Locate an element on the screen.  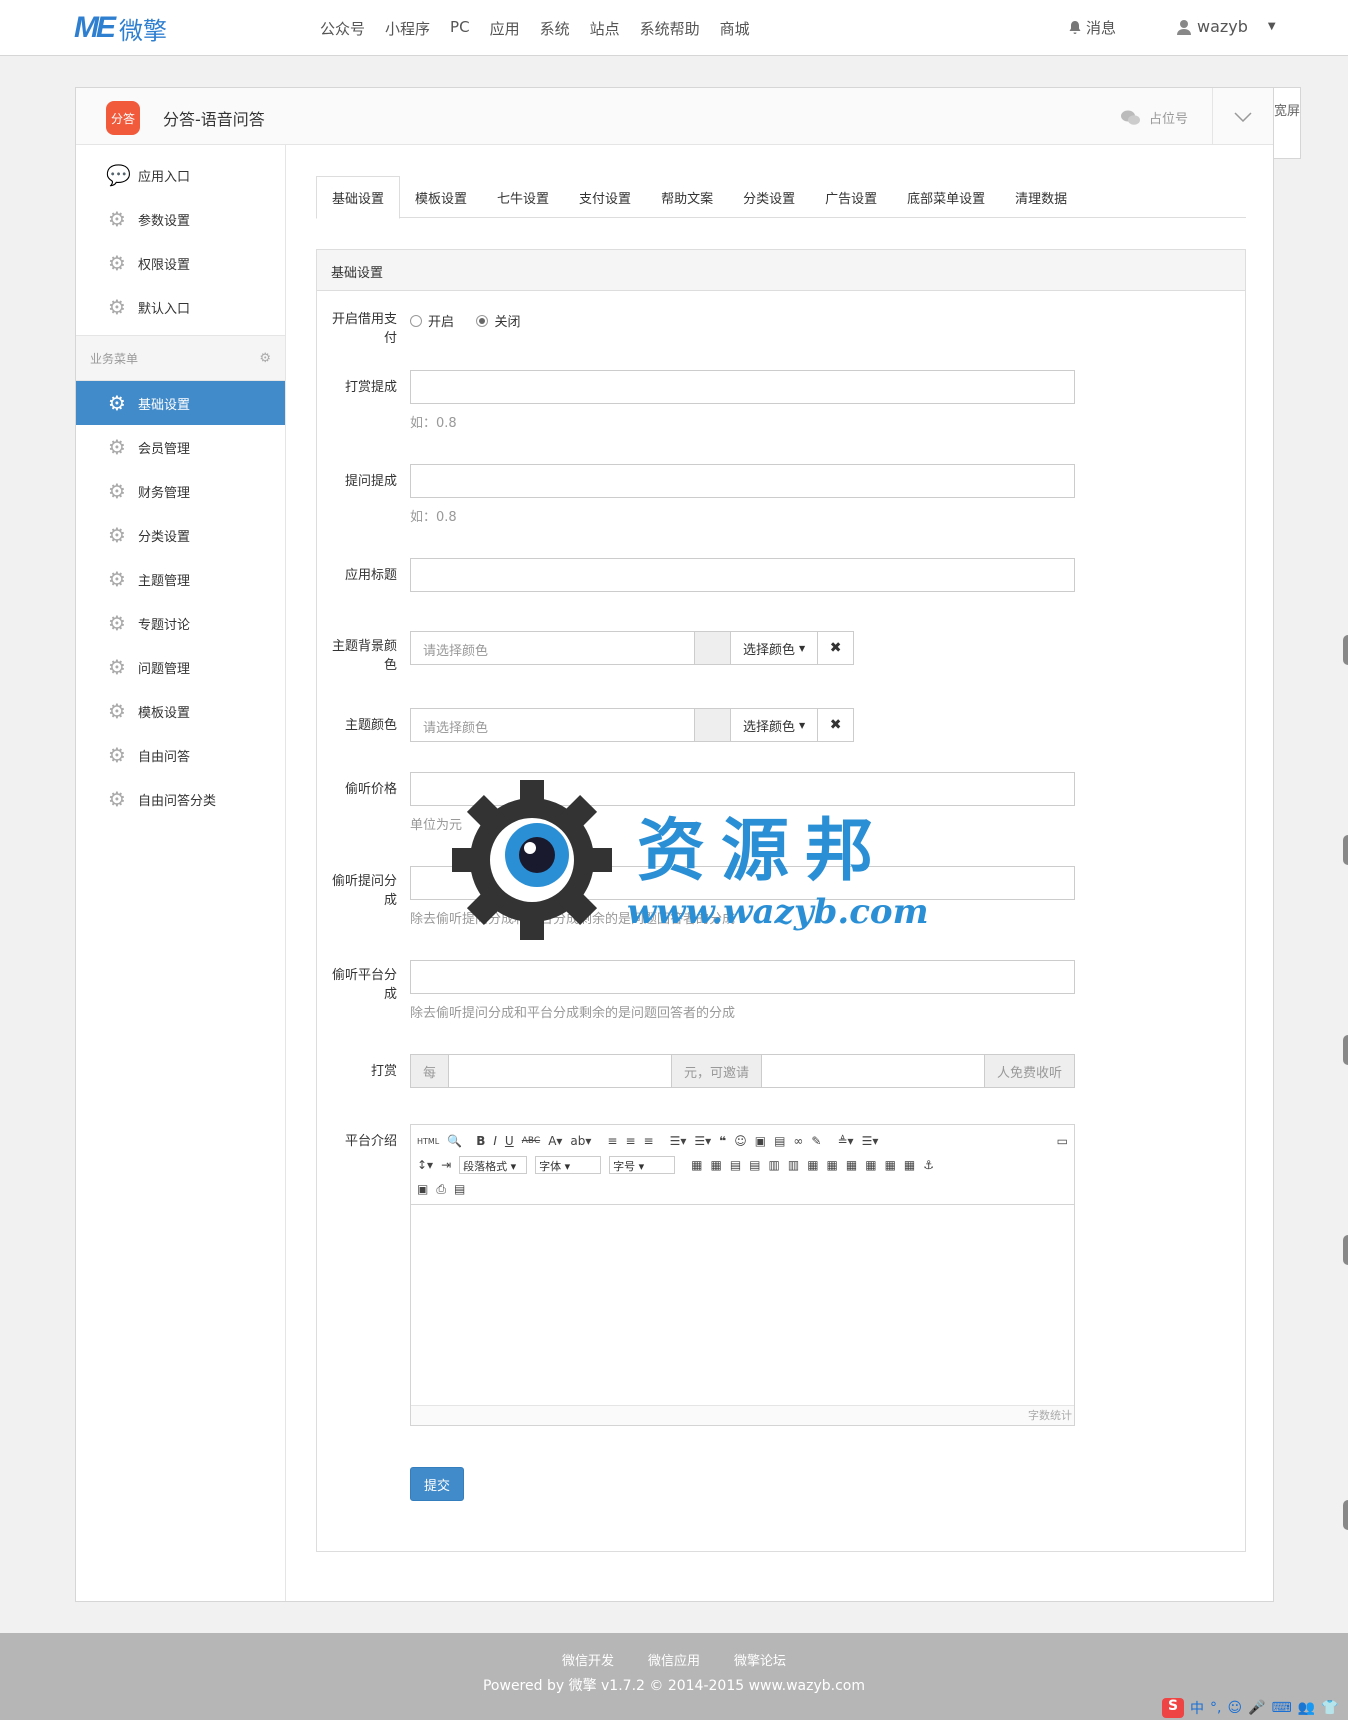
anchor-icon: ⚓ is located at coordinates (928, 1165).